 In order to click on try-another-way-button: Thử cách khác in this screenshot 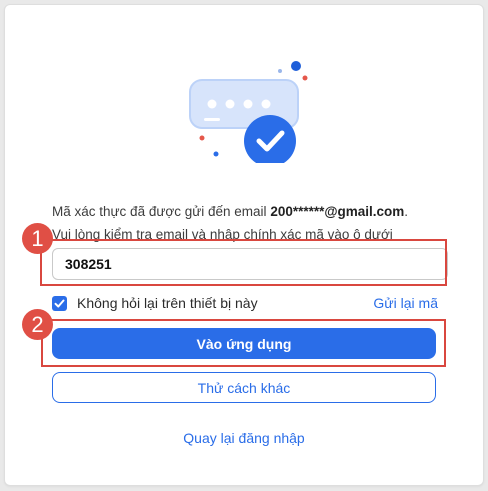, I will do `click(244, 387)`.